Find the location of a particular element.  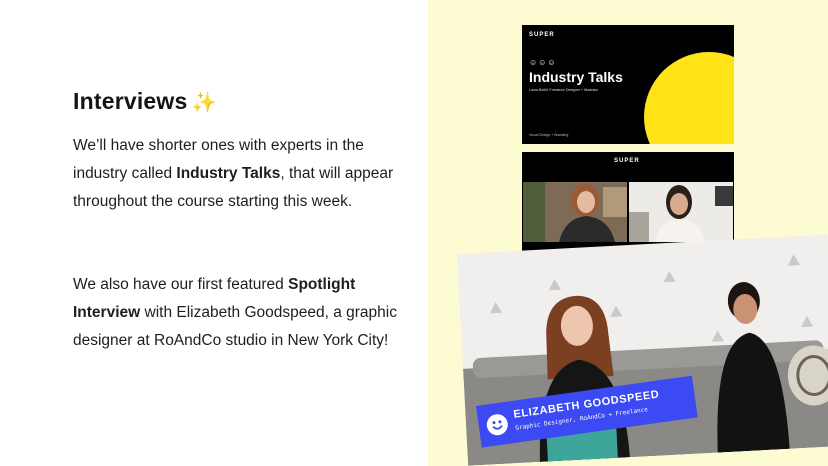

sparkles-icon: ✨ is located at coordinates (204, 103).